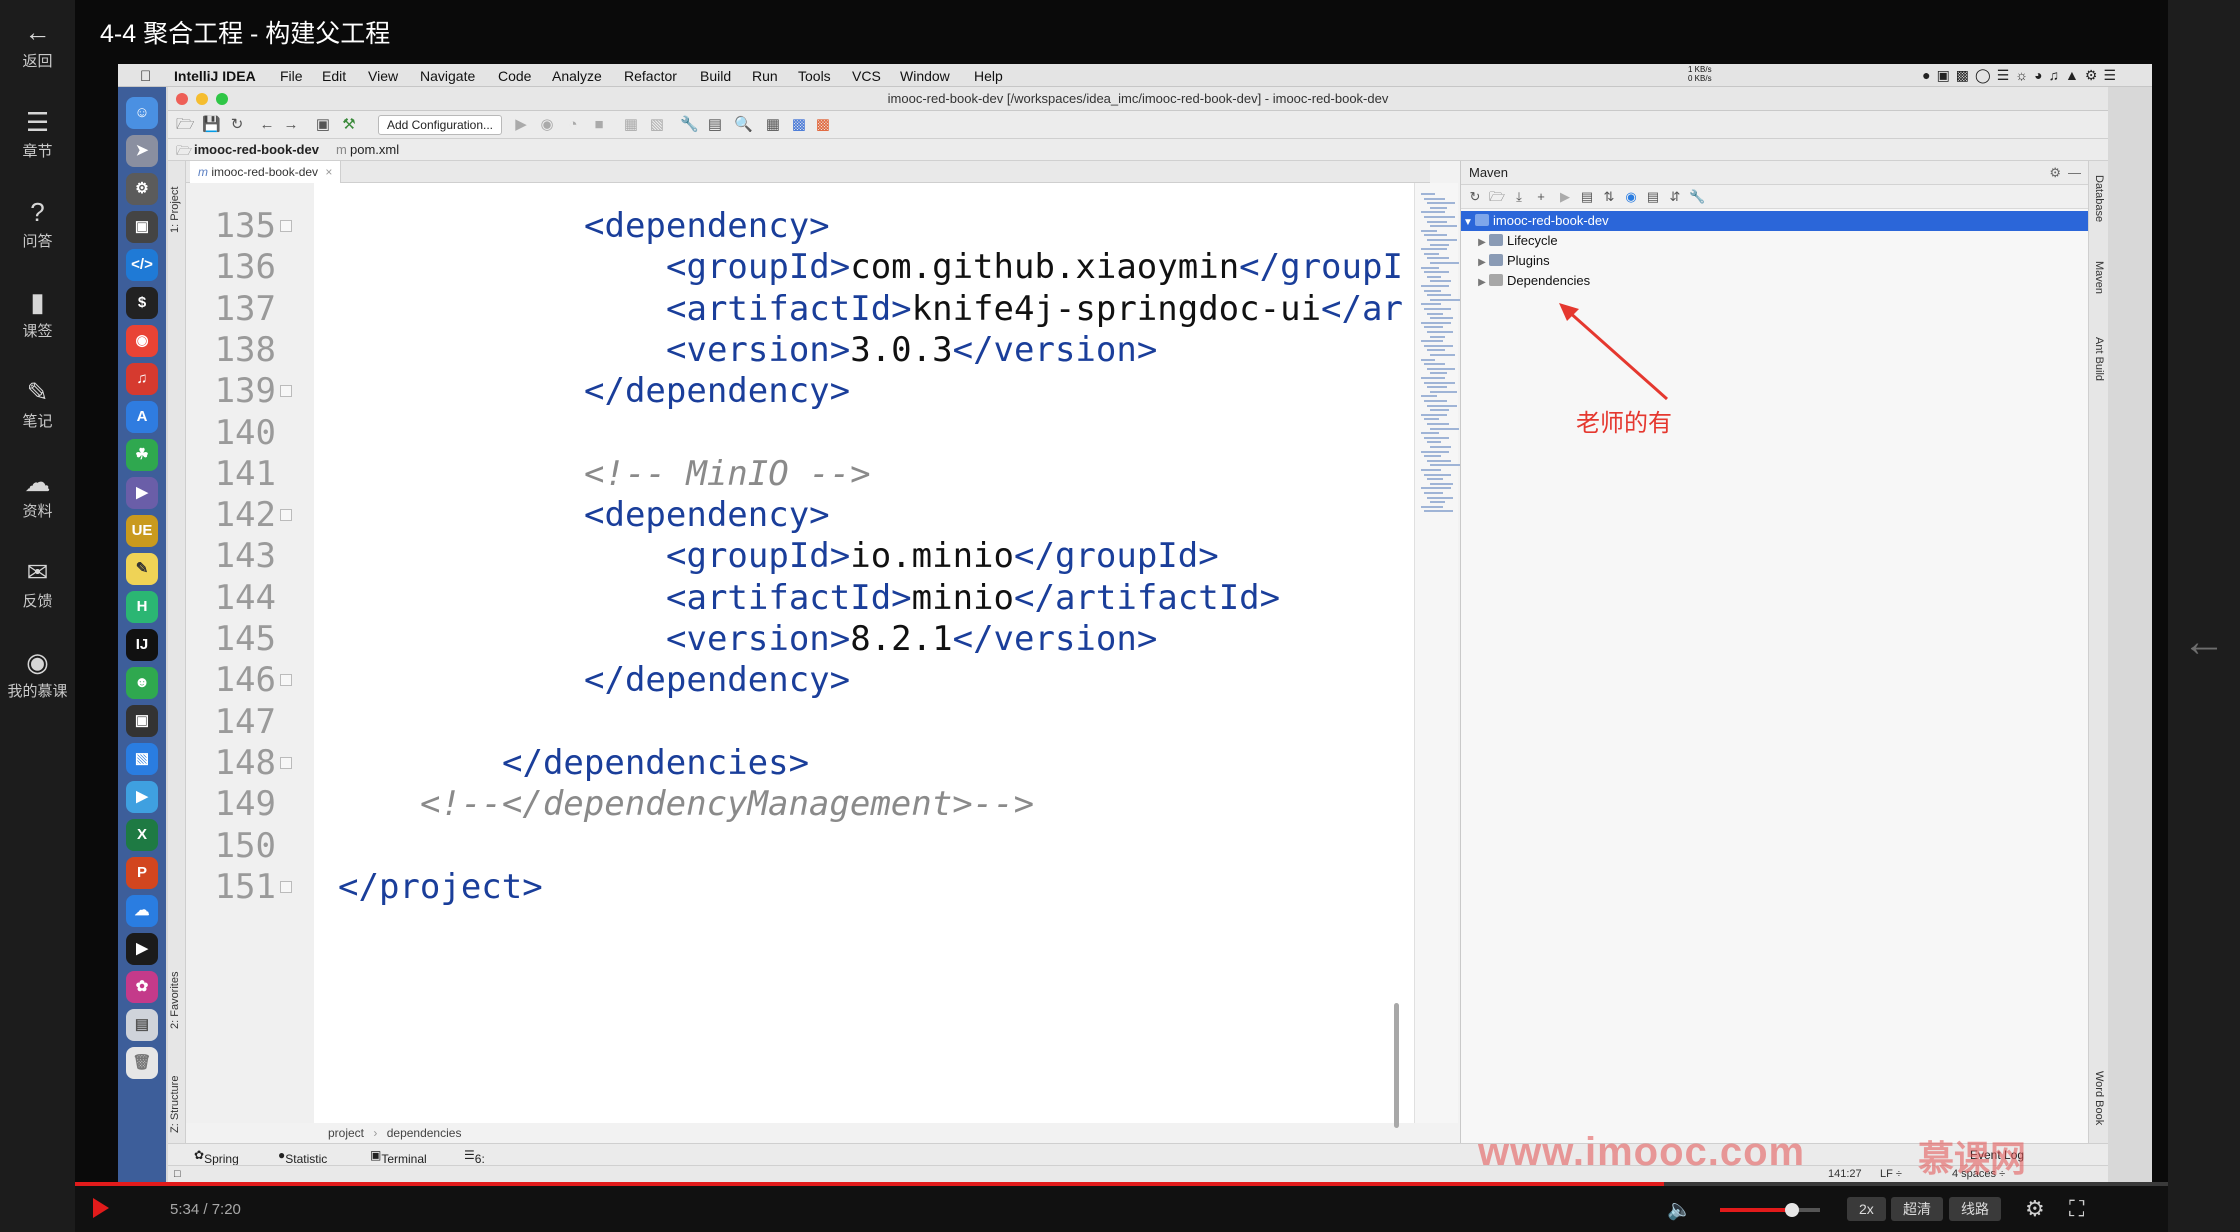 This screenshot has height=1232, width=2240. I want to click on breadcrumb-file: pom.xml, so click(374, 149).